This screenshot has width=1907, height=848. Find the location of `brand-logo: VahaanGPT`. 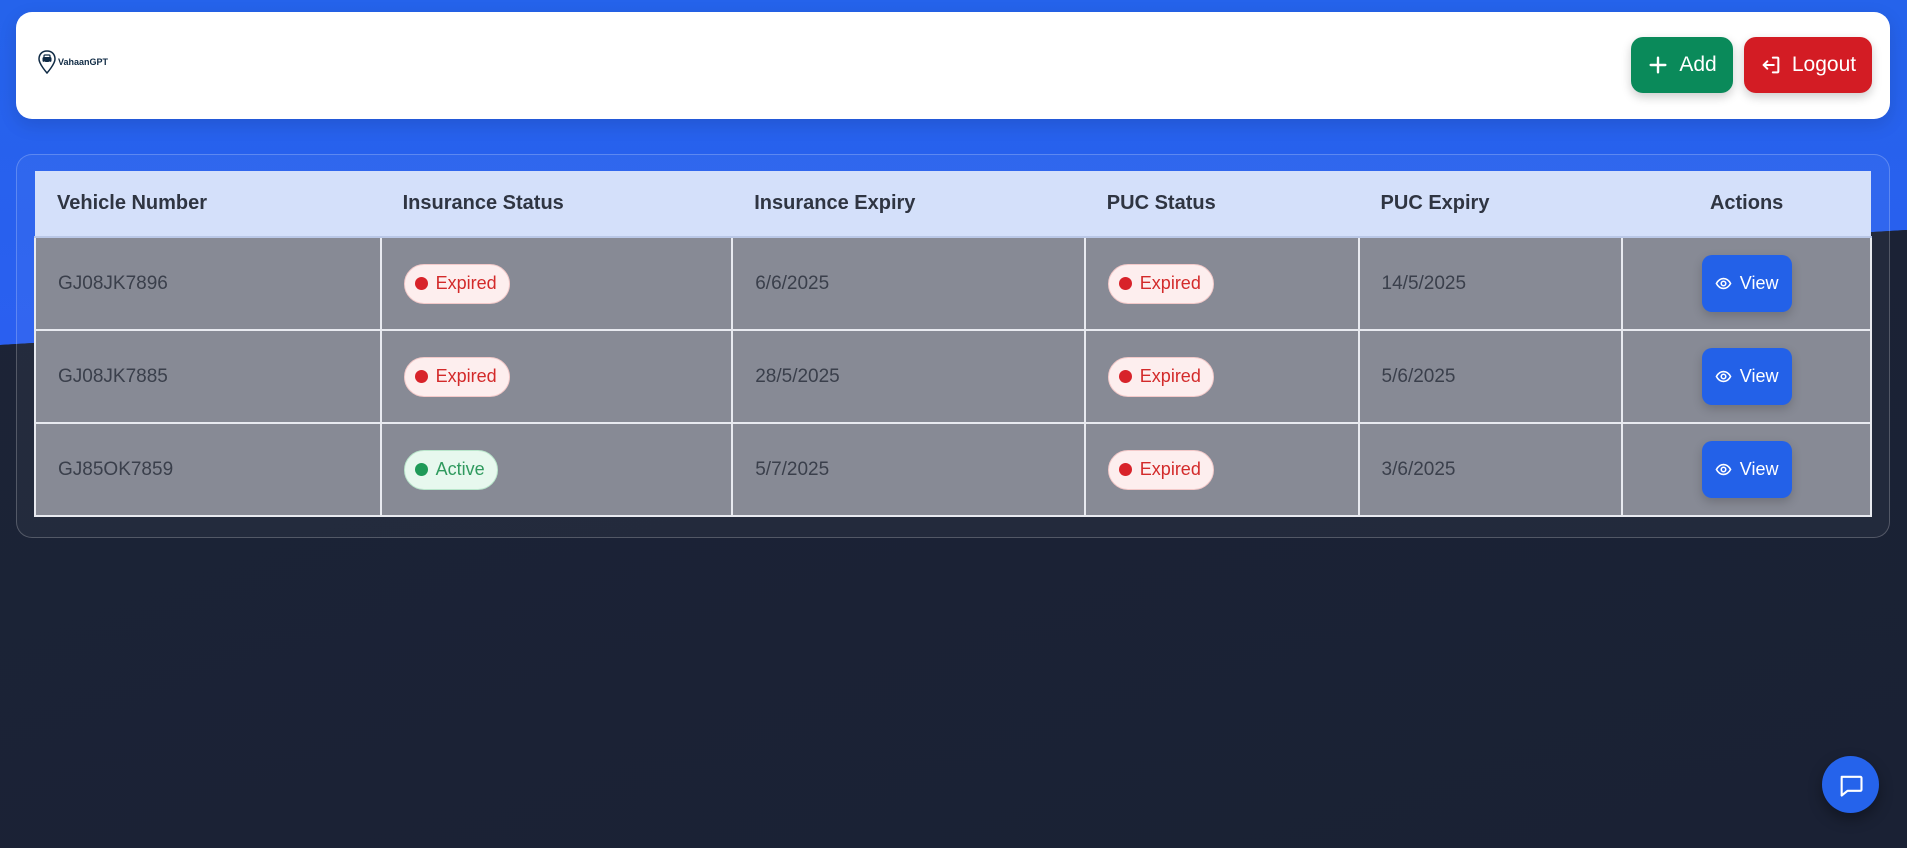

brand-logo: VahaanGPT is located at coordinates (73, 62).